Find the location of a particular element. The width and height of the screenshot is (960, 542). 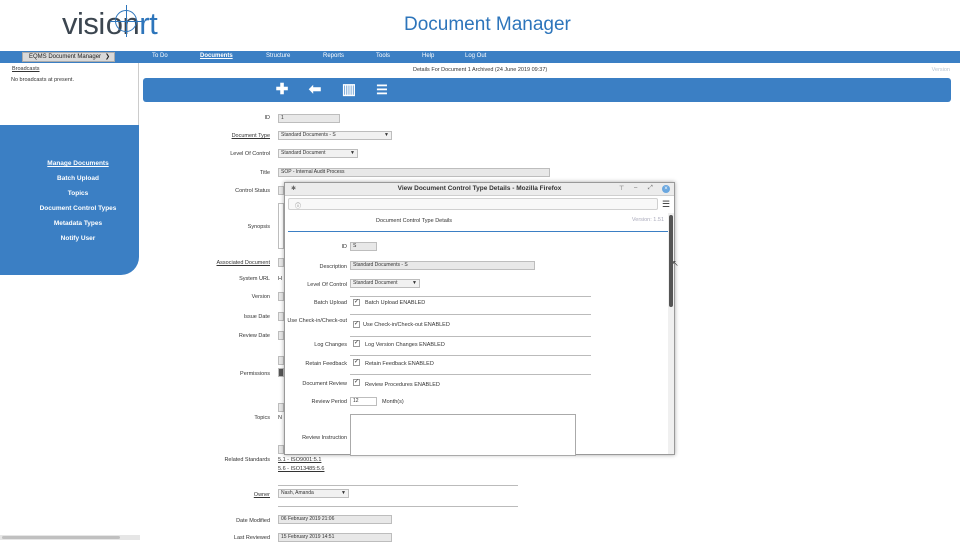

hamburger-menu-icon: ☰ is located at coordinates (666, 204).